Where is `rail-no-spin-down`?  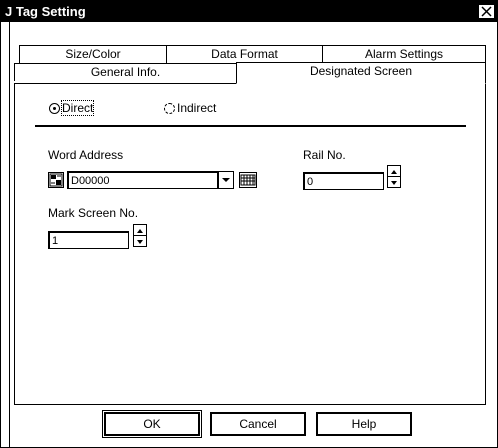 rail-no-spin-down is located at coordinates (394, 182).